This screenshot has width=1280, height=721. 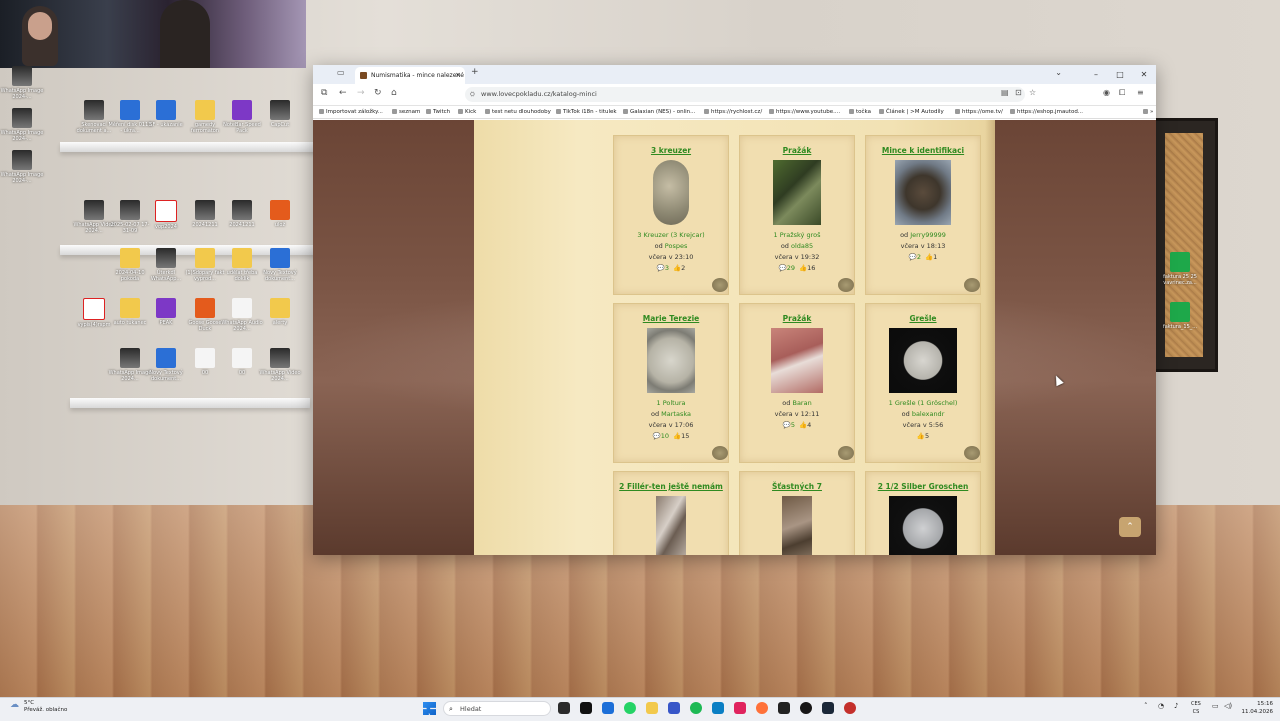 What do you see at coordinates (1032, 92) in the screenshot?
I see `bookmark-star-icon: ☆` at bounding box center [1032, 92].